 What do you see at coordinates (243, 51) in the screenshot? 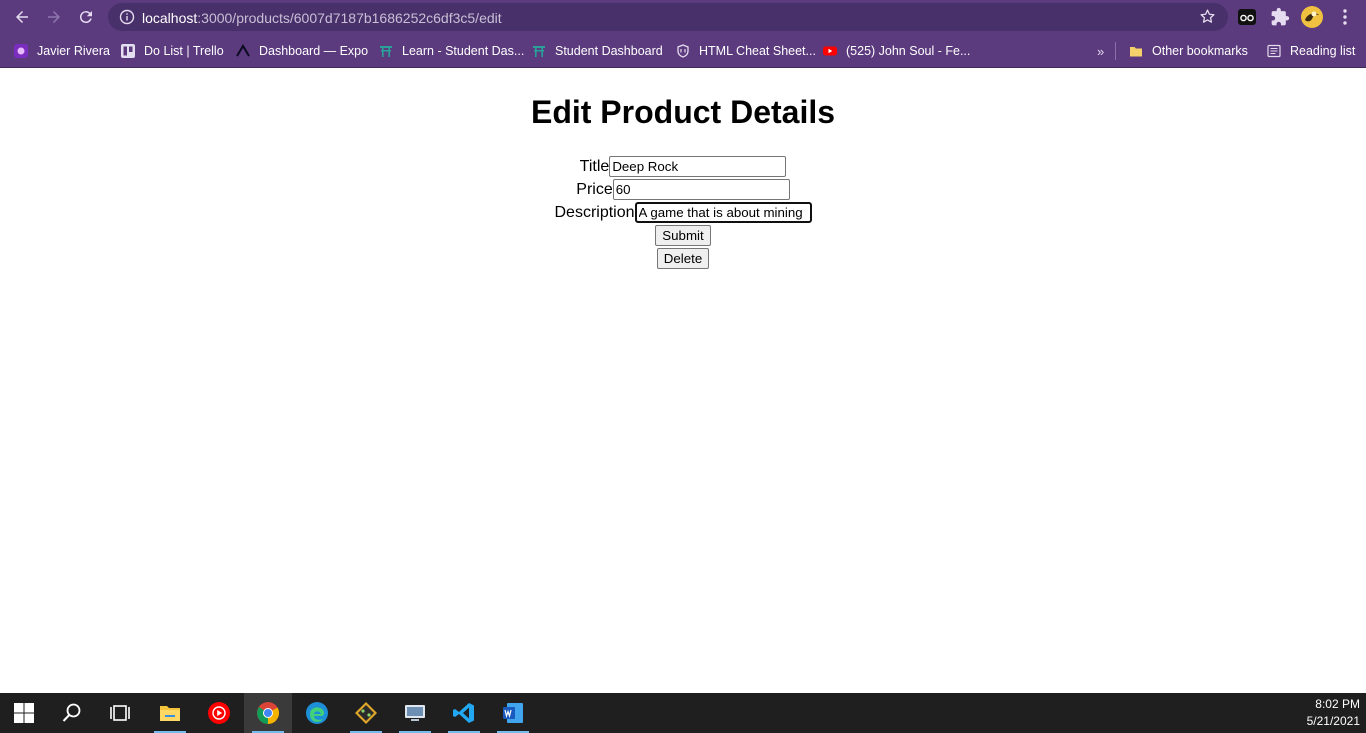
I see `expo-icon` at bounding box center [243, 51].